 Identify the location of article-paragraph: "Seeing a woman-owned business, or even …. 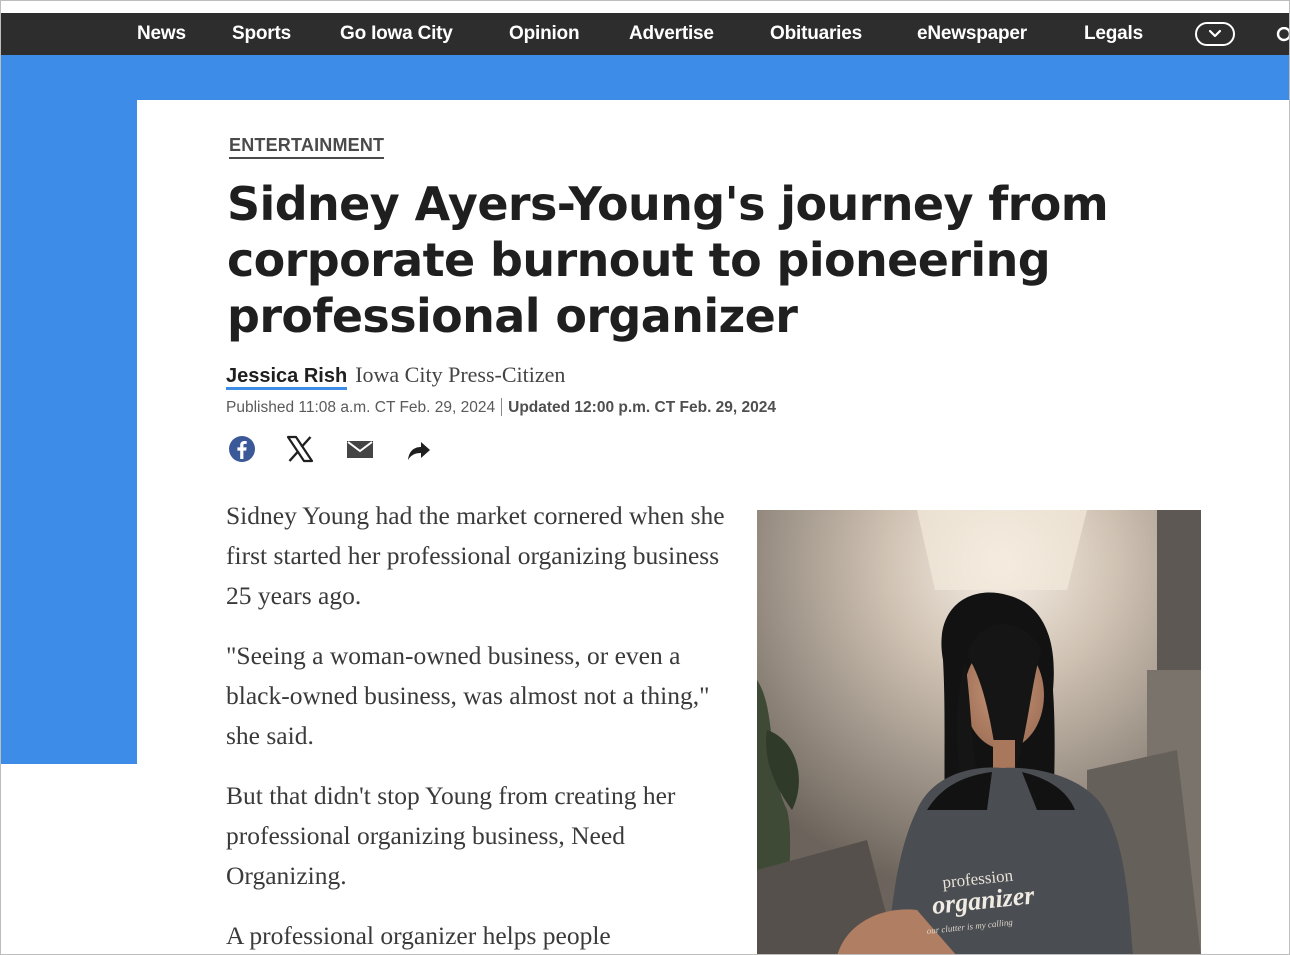
(468, 695).